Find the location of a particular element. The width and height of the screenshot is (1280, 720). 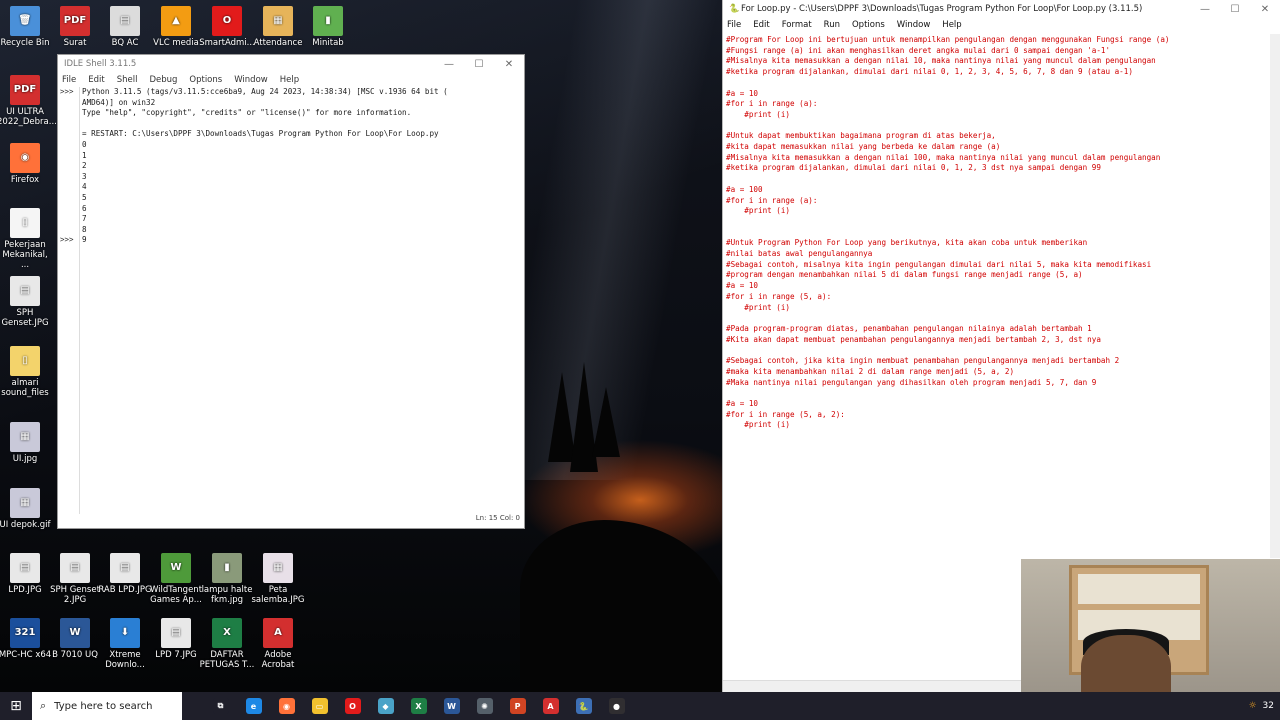

search-icon: ⌕ is located at coordinates (43, 705).